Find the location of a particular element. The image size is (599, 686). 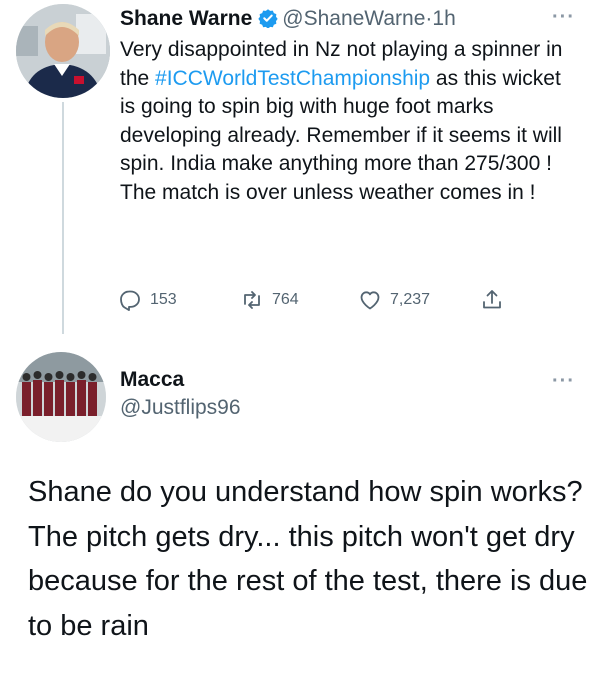

timestamp: 1h is located at coordinates (443, 18).